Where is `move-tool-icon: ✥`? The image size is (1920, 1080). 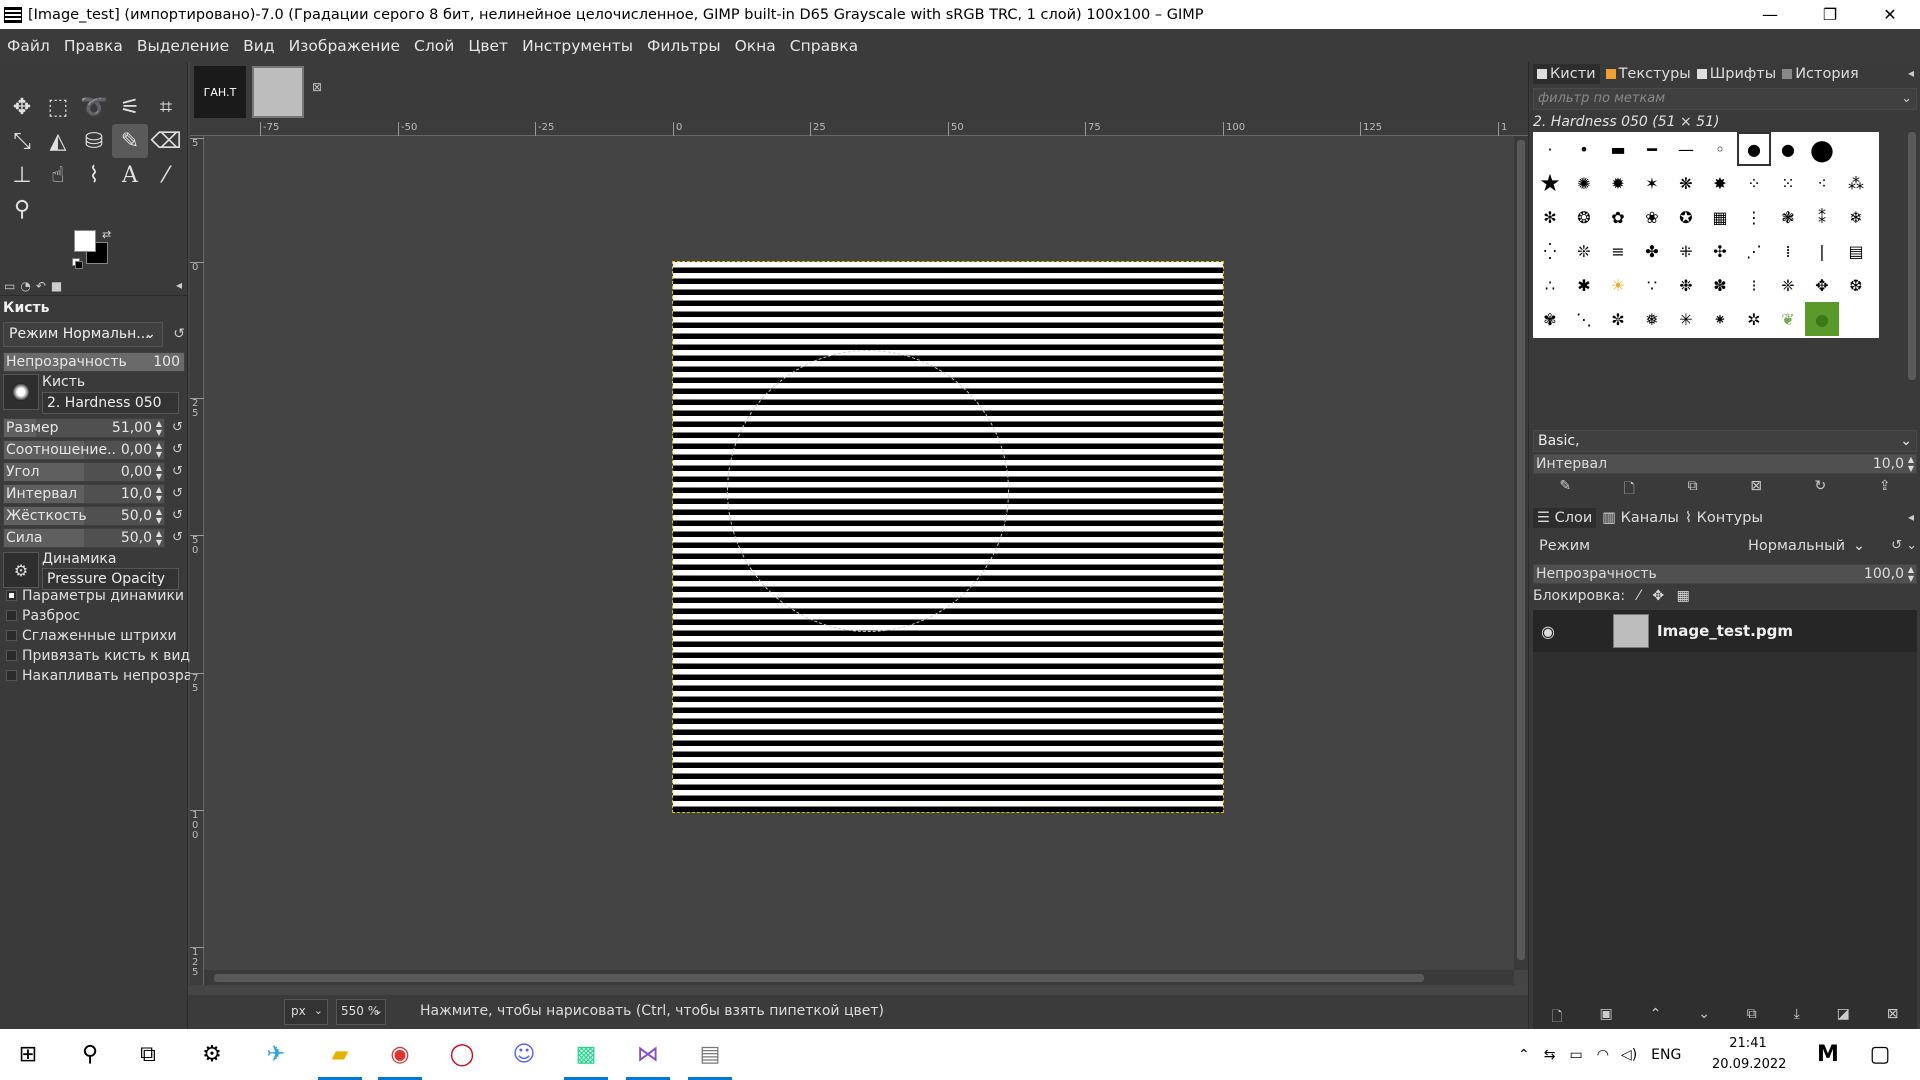 move-tool-icon: ✥ is located at coordinates (22, 107).